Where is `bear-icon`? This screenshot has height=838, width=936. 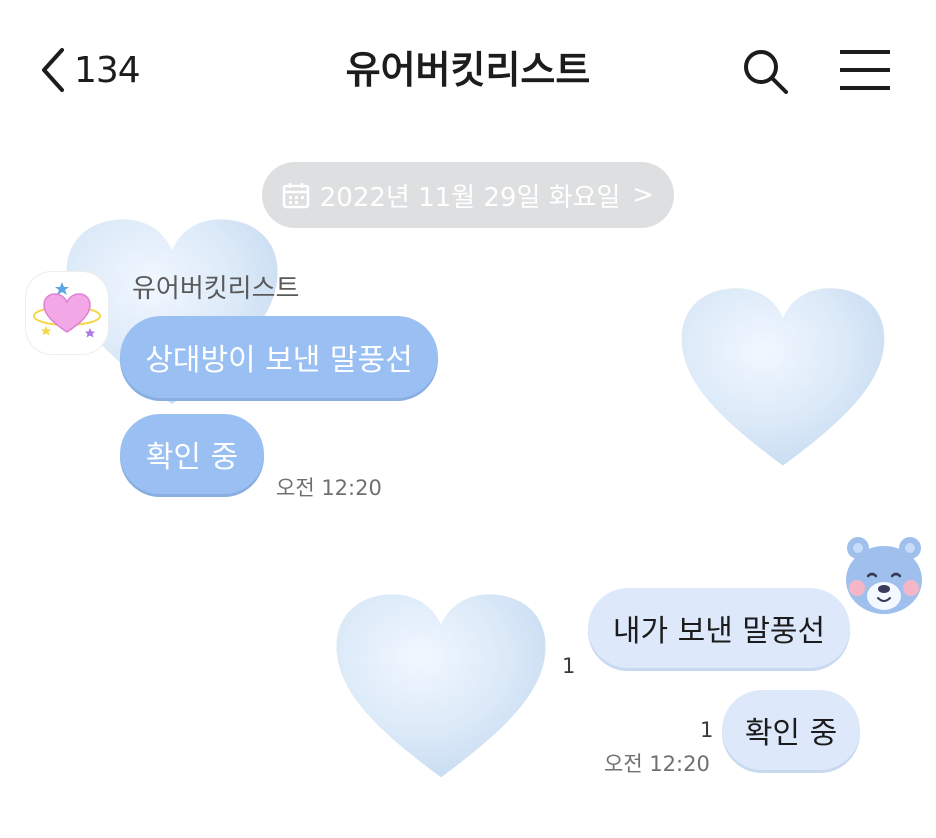 bear-icon is located at coordinates (884, 575).